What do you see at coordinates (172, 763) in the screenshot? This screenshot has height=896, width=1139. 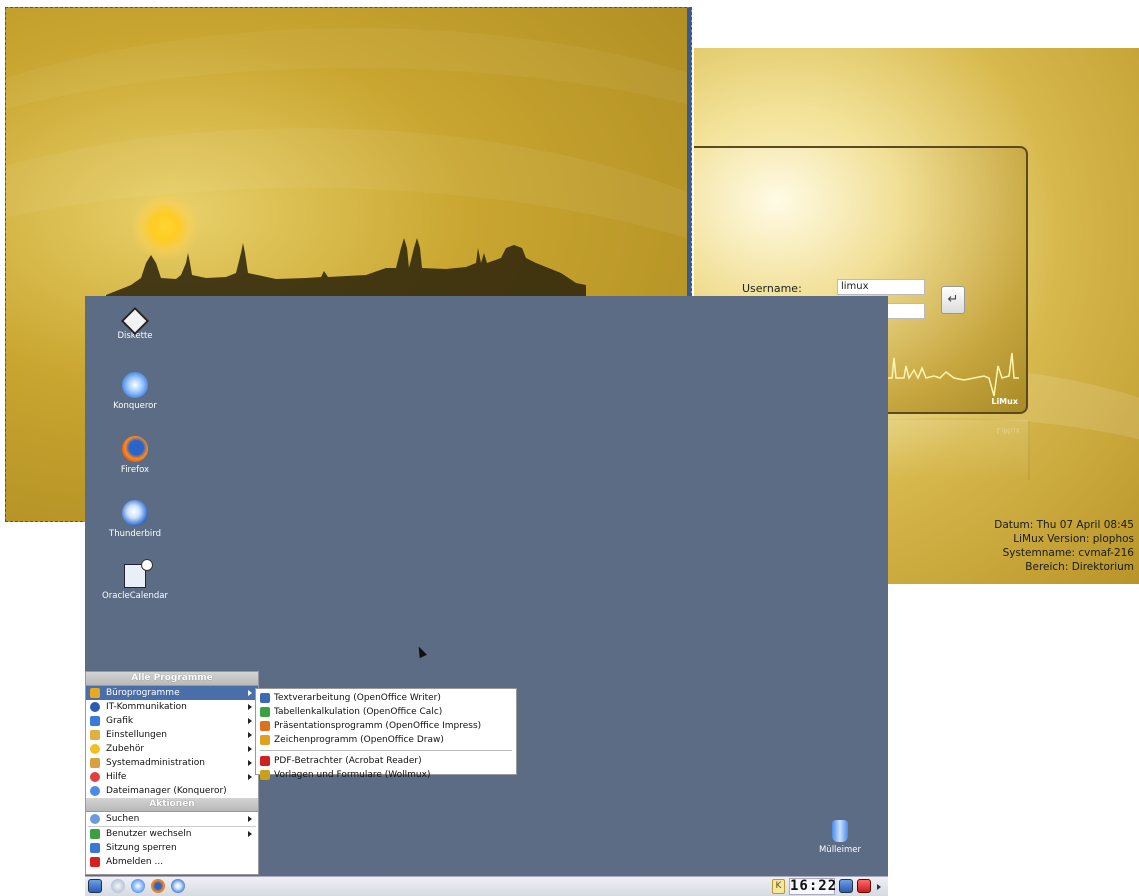 I see `menu-item-systemadministration: Systemadministration` at bounding box center [172, 763].